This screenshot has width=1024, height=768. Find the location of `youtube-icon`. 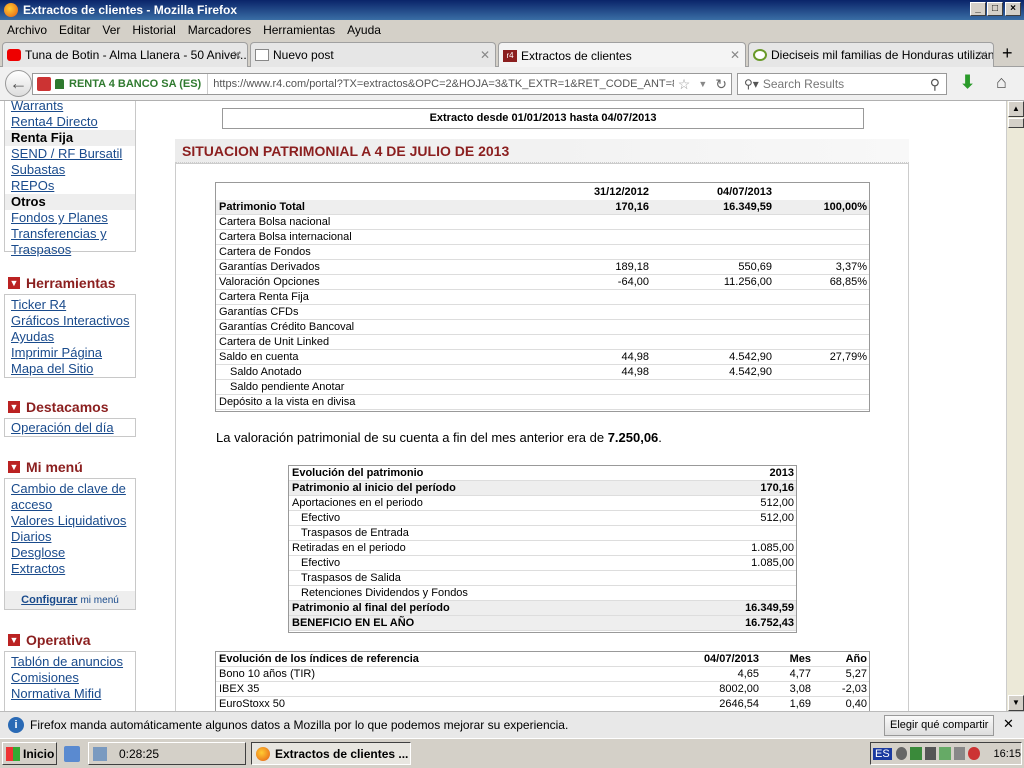

youtube-icon is located at coordinates (14, 55).